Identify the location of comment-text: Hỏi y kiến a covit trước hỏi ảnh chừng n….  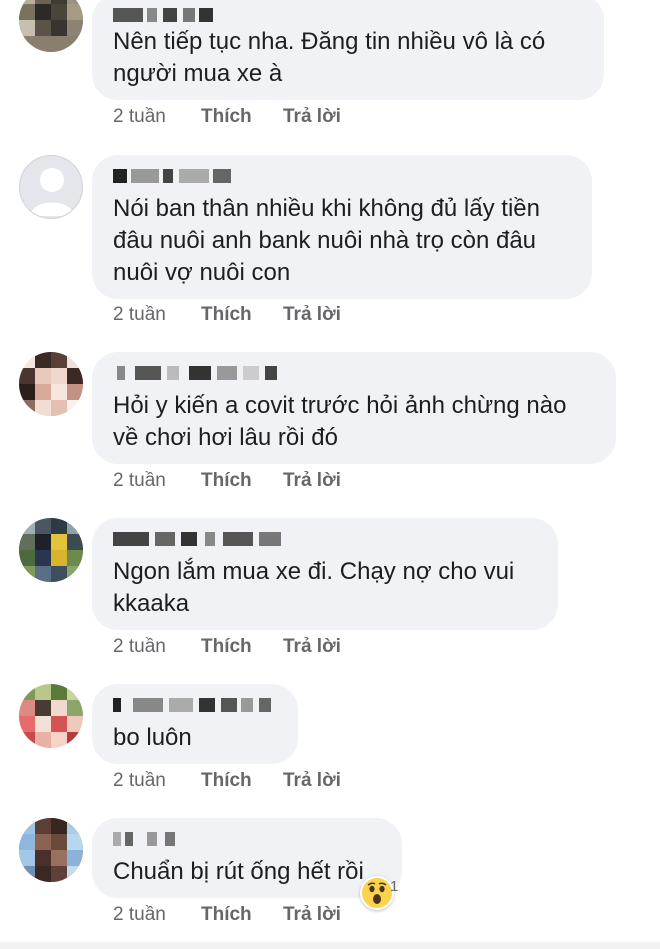
(340, 421).